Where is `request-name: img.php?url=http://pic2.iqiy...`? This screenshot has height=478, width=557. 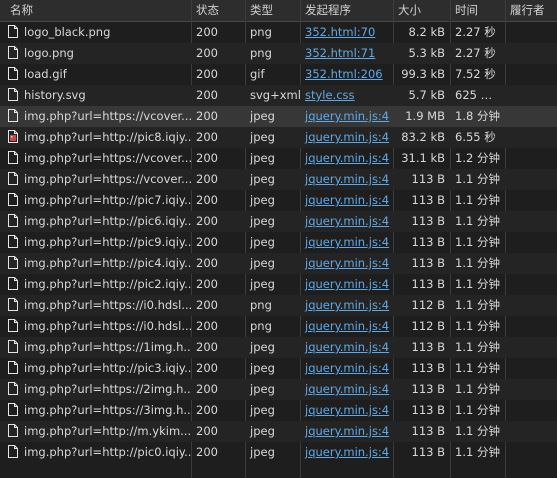 request-name: img.php?url=http://pic2.iqiy... is located at coordinates (107, 284).